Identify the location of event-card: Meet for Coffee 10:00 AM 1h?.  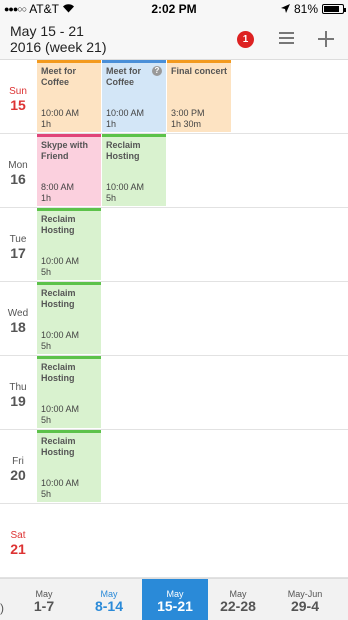
(134, 96).